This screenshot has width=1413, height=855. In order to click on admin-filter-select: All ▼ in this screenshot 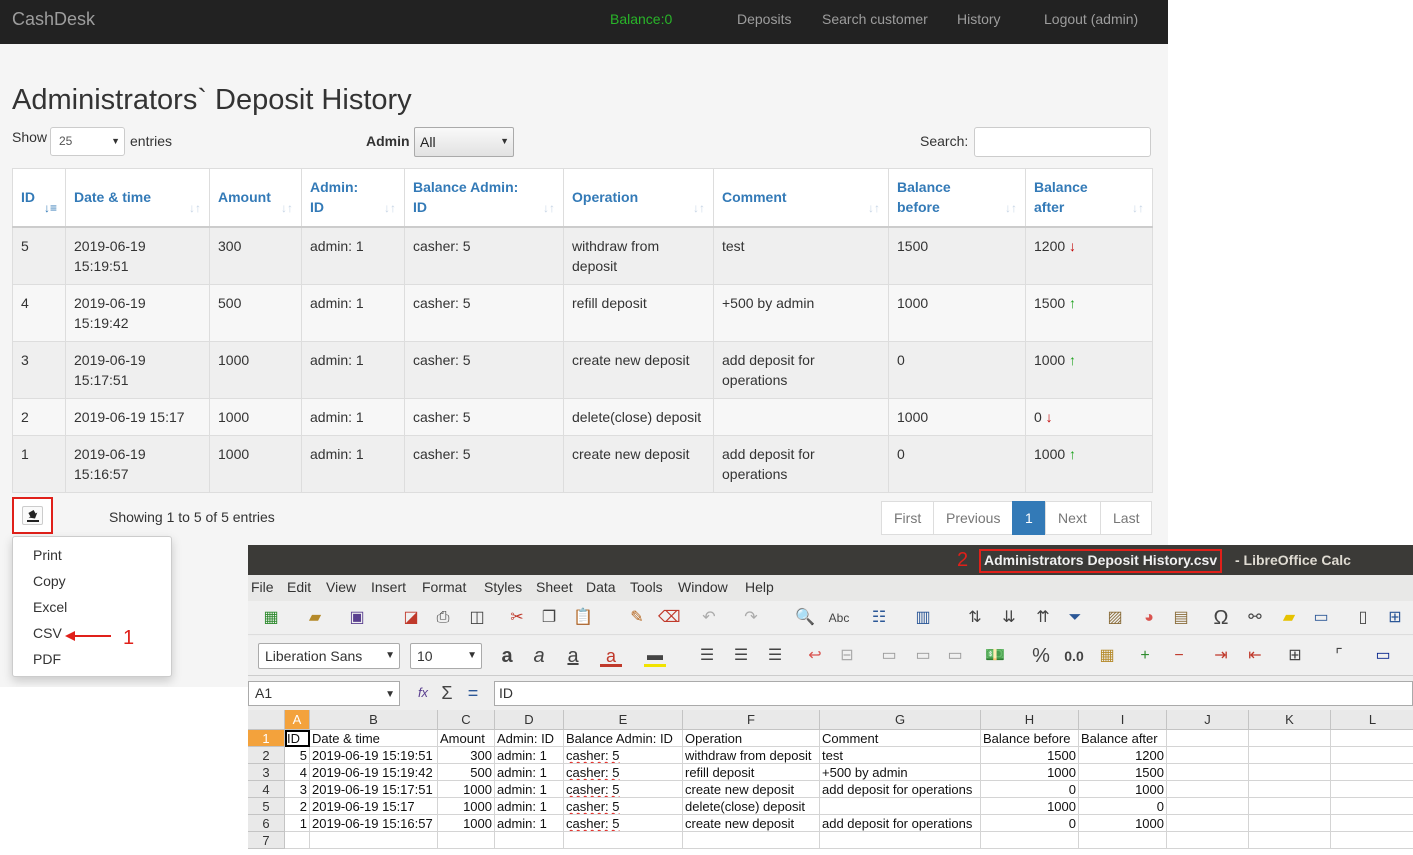, I will do `click(464, 142)`.